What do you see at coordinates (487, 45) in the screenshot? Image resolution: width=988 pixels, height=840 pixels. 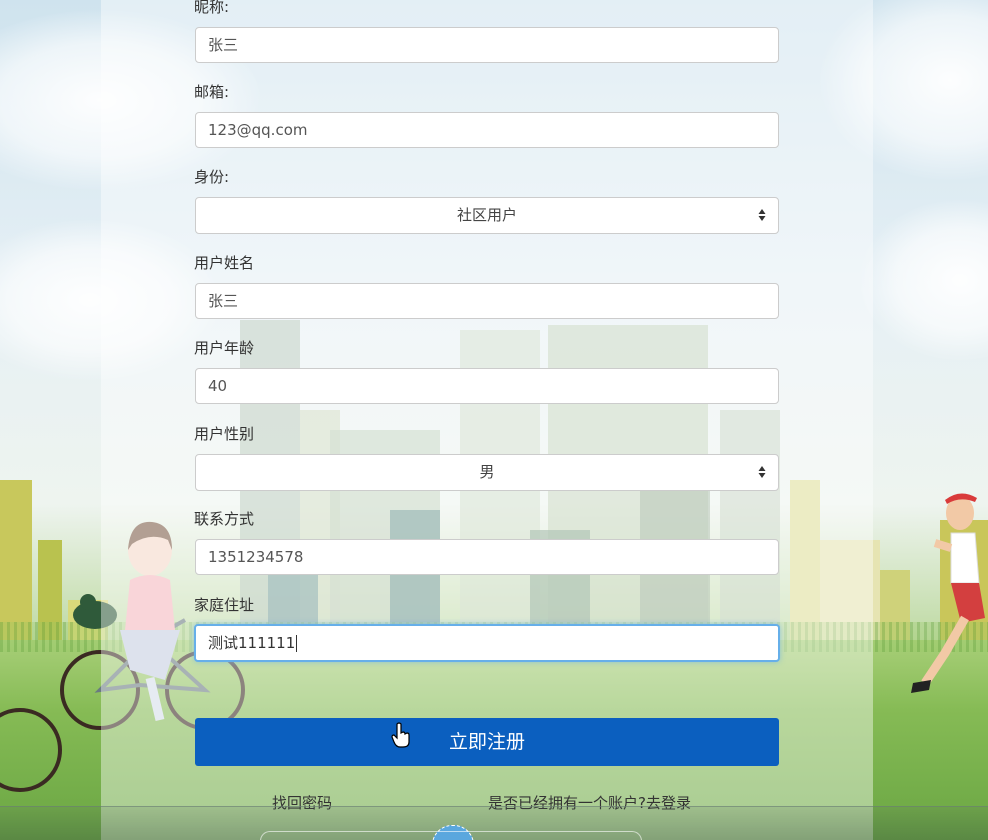 I see `nickname-input: 张三` at bounding box center [487, 45].